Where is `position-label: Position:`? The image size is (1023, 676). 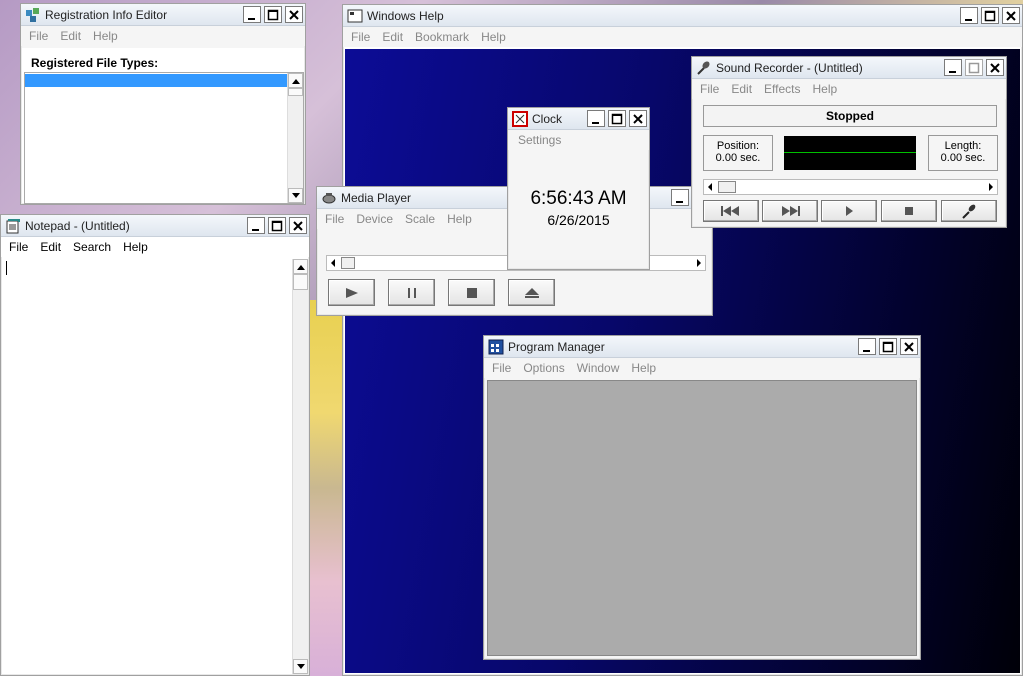 position-label: Position: is located at coordinates (738, 146).